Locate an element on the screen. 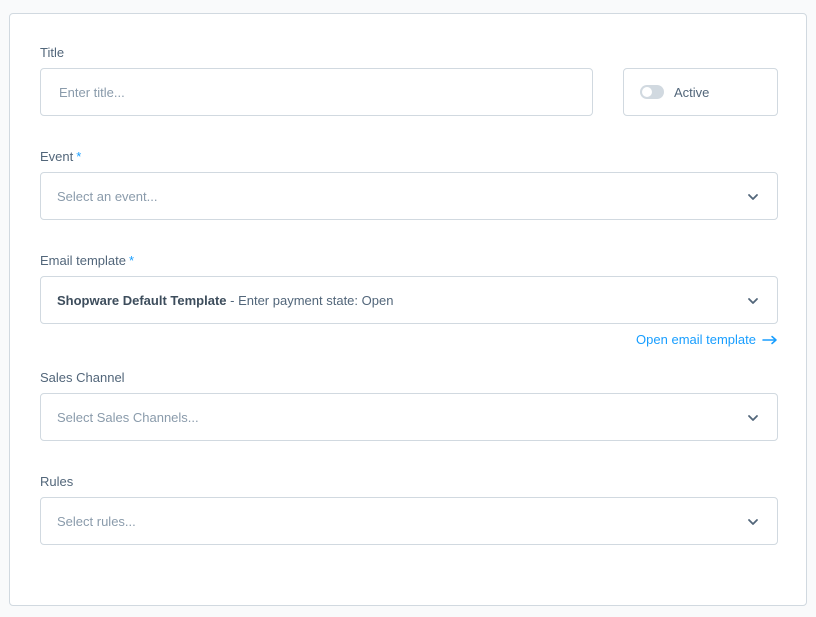 The height and width of the screenshot is (617, 816). open-email-template-link-text: Open email template is located at coordinates (696, 339).